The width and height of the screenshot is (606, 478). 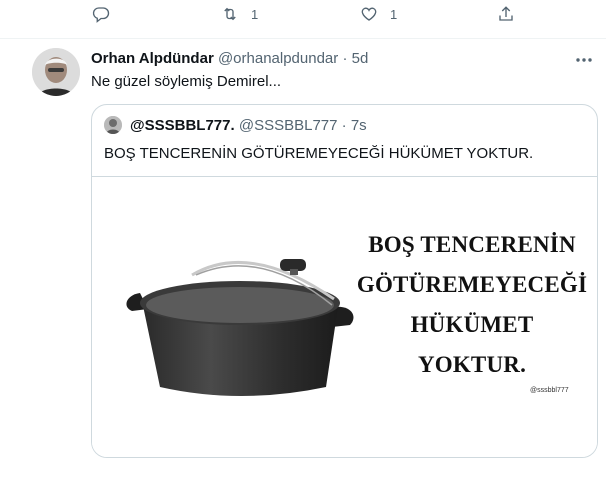 I want to click on like-button: 1, so click(x=378, y=14).